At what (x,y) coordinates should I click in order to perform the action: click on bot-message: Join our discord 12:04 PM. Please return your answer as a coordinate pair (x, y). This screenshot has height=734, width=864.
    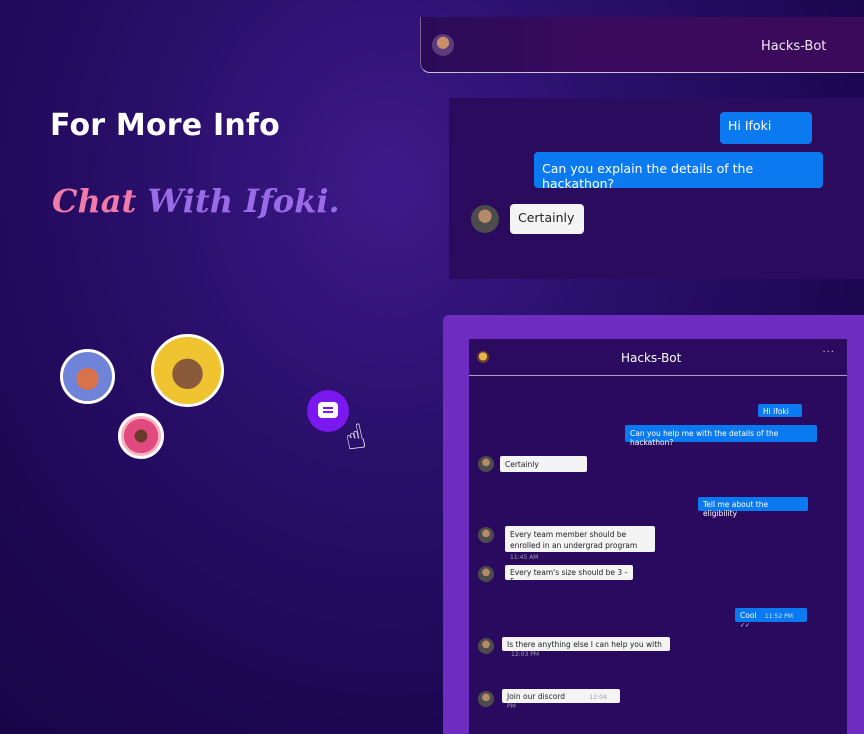
    Looking at the image, I should click on (561, 699).